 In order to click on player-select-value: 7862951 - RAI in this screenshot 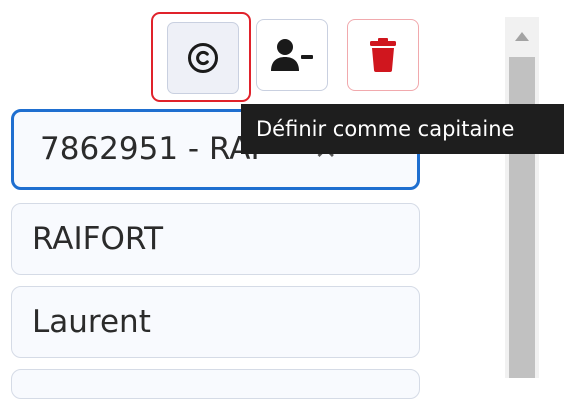, I will do `click(150, 149)`.